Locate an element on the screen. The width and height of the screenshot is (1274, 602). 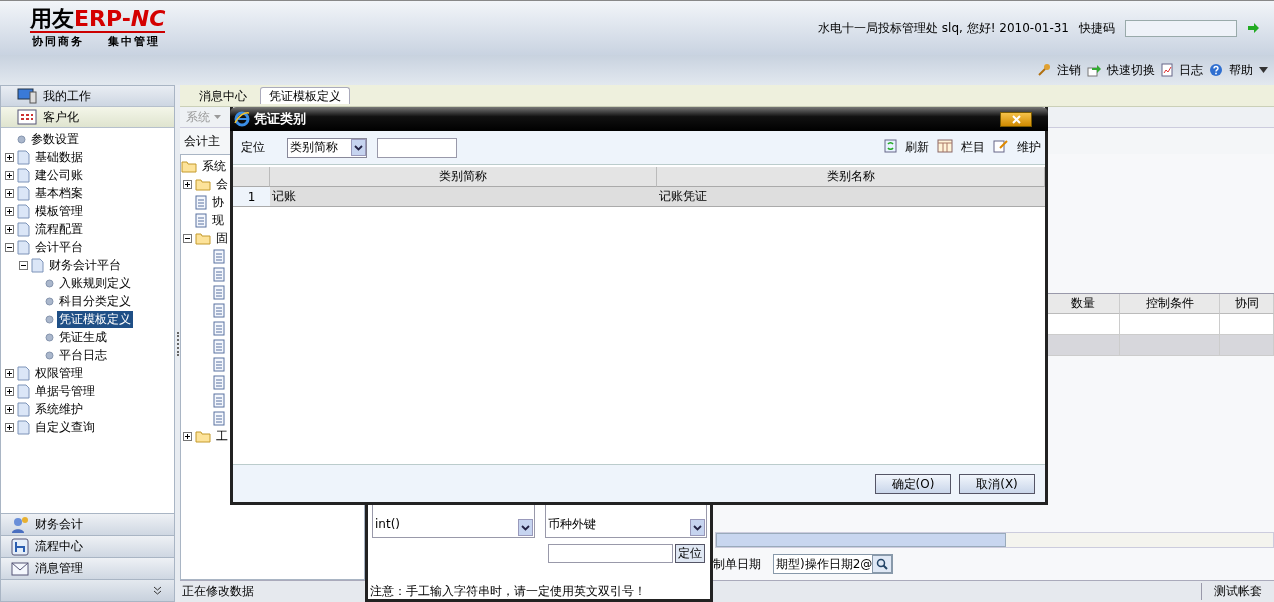
tree-item: 平台日志 is located at coordinates (83, 355).